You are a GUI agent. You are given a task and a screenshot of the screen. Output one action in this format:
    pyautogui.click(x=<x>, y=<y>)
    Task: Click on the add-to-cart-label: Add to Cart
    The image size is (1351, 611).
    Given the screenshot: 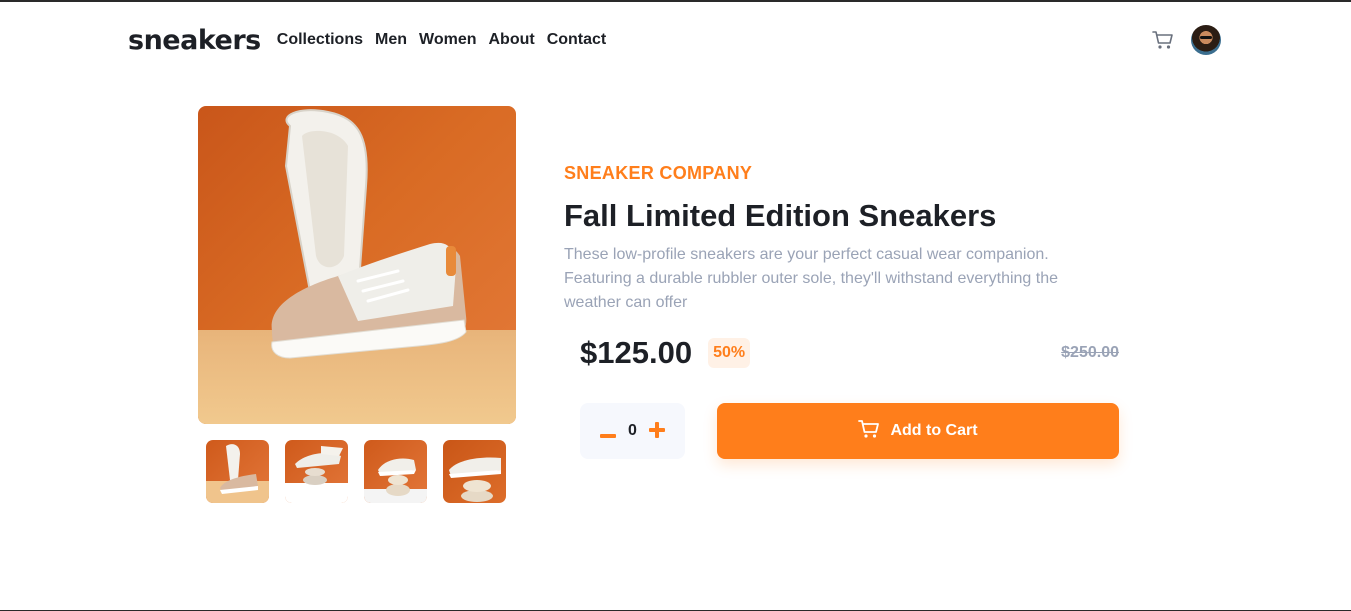 What is the action you would take?
    pyautogui.click(x=934, y=430)
    